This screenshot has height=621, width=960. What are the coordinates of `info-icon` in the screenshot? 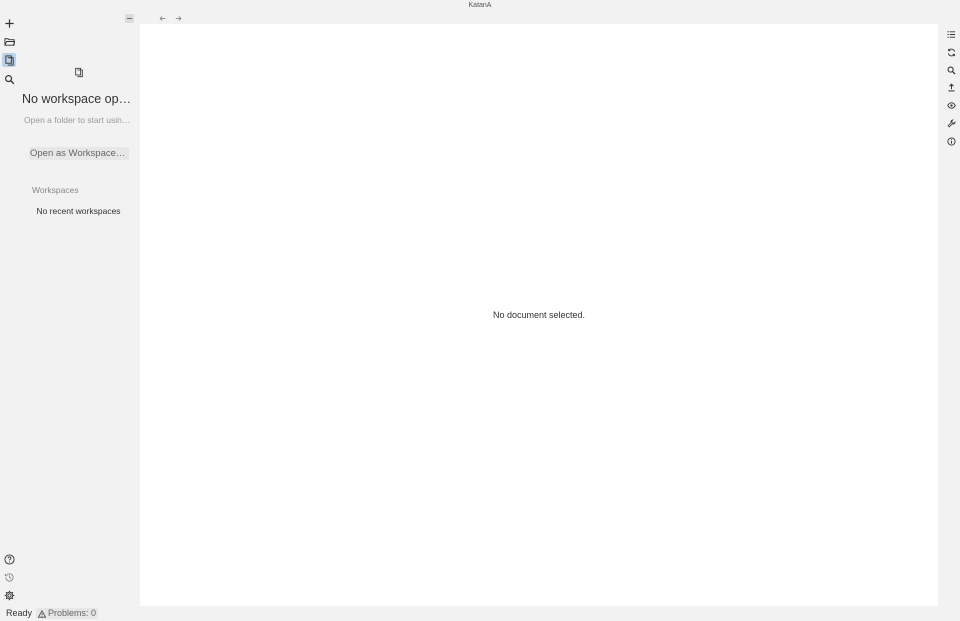 It's located at (951, 141).